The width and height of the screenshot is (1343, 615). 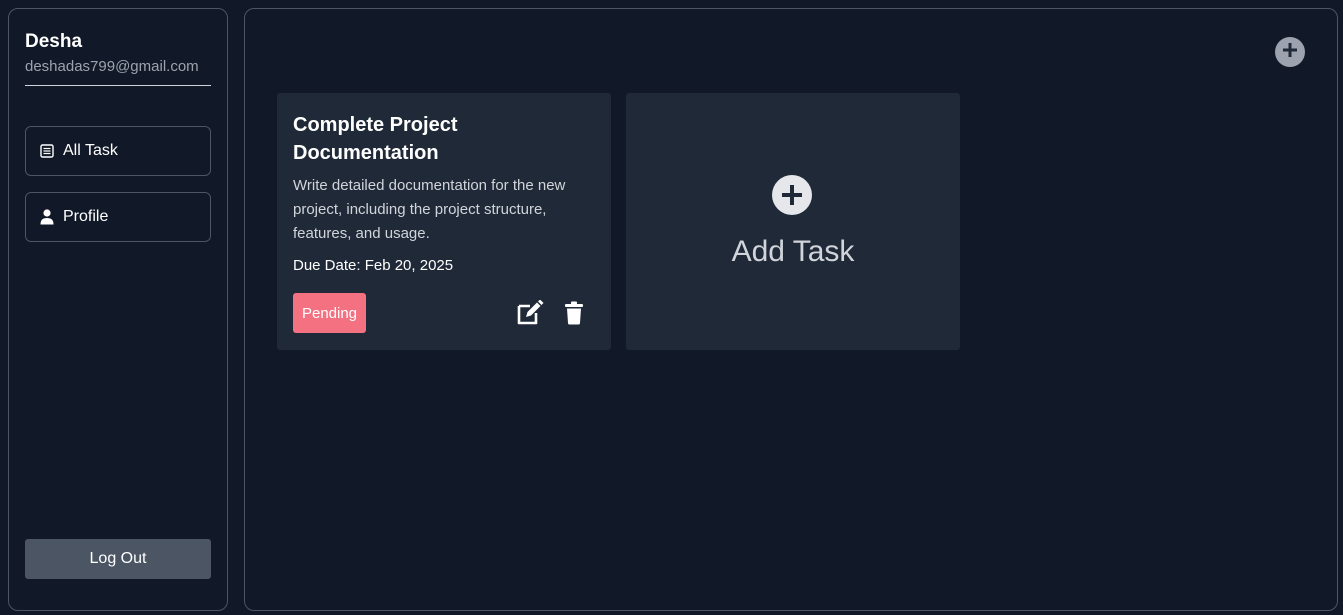 I want to click on plus-icon, so click(x=1290, y=52).